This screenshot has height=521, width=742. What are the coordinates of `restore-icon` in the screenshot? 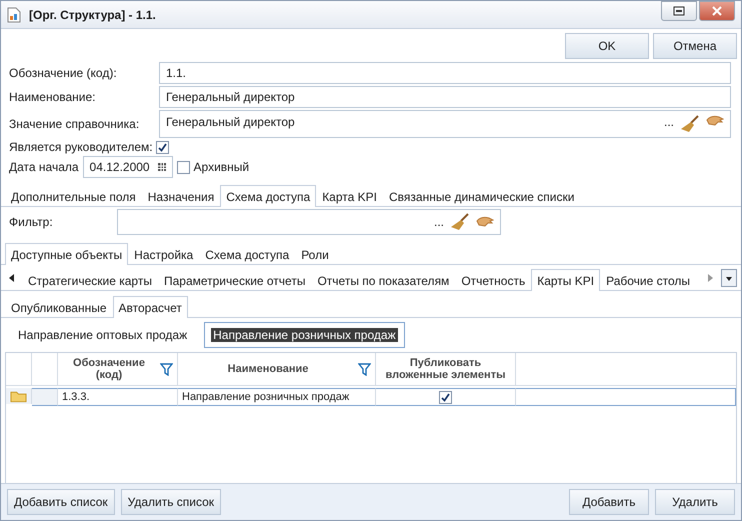 It's located at (679, 11).